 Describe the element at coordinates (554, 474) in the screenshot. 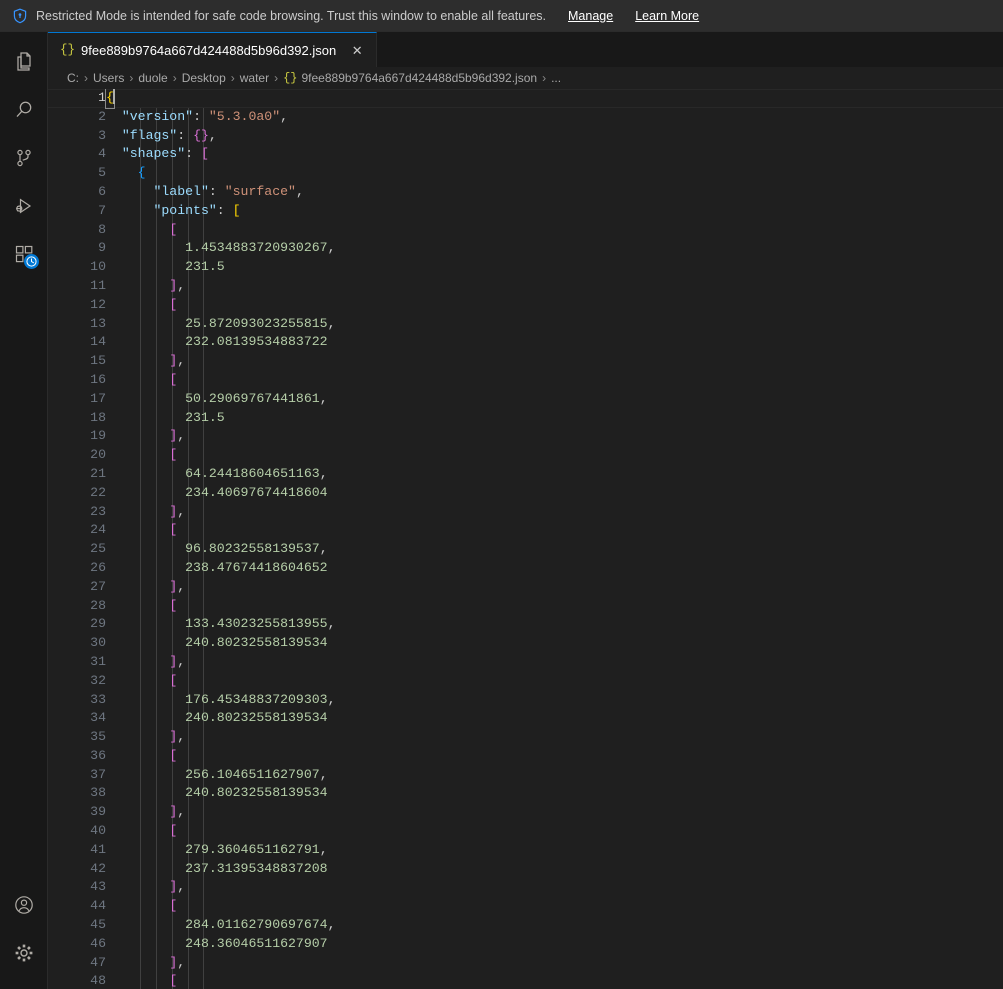

I see `line-content: 64.24418604651163,` at that location.